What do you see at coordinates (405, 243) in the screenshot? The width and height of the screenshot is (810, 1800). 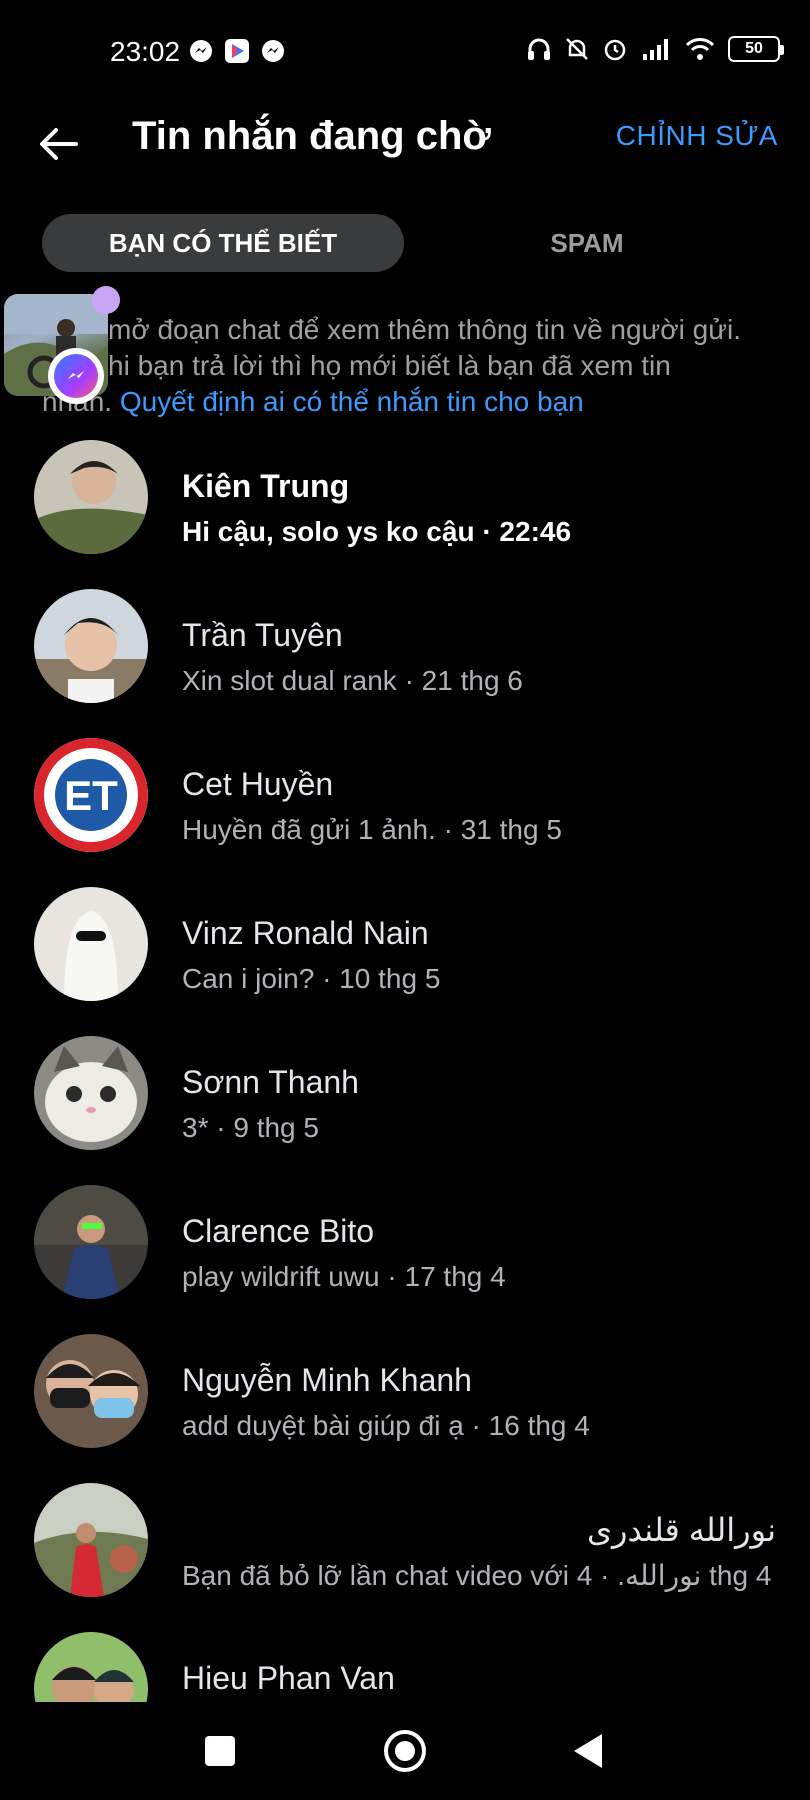 I see `tab-bar: BẠN CÓ THỂ BIẾT SPAM` at bounding box center [405, 243].